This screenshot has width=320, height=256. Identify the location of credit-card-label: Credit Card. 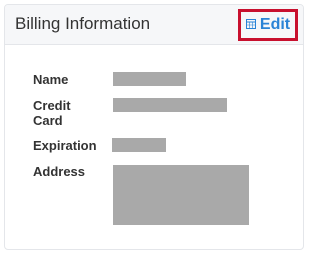
(52, 113).